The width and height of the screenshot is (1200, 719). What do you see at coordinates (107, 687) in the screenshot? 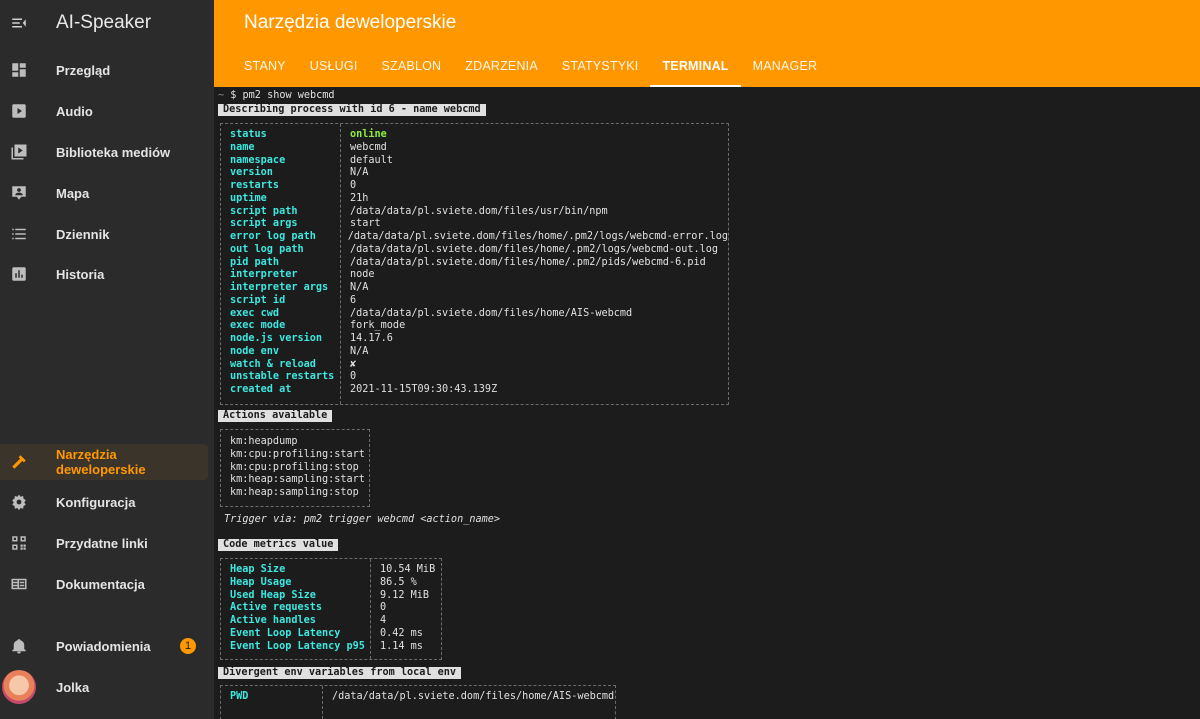
I see `sidebar-item-user: Jolka` at bounding box center [107, 687].